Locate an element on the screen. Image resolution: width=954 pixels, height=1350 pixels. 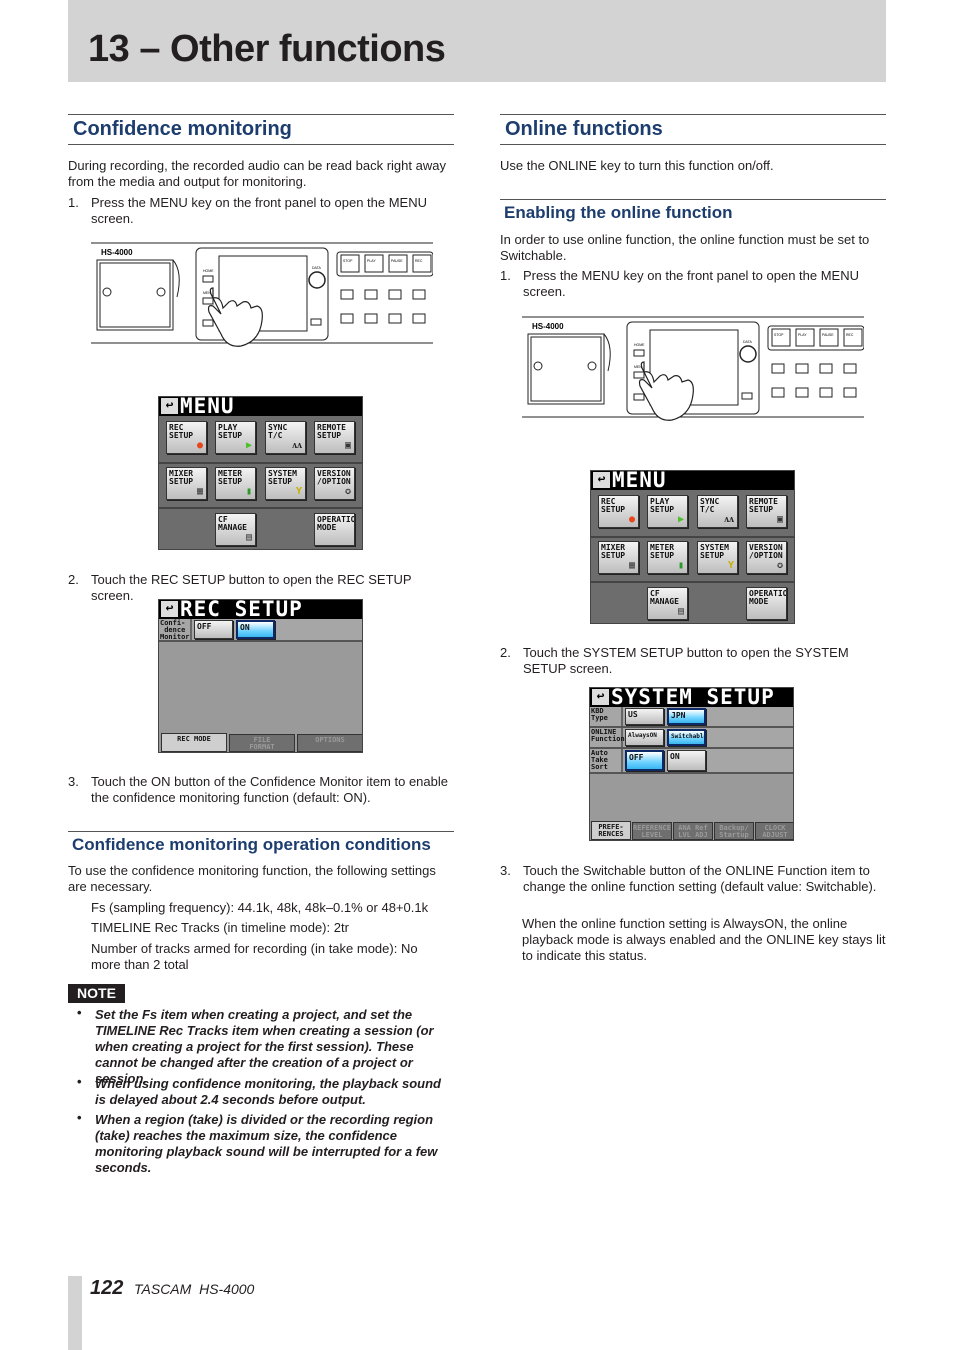
home-key-label: HOME is located at coordinates (208, 271).